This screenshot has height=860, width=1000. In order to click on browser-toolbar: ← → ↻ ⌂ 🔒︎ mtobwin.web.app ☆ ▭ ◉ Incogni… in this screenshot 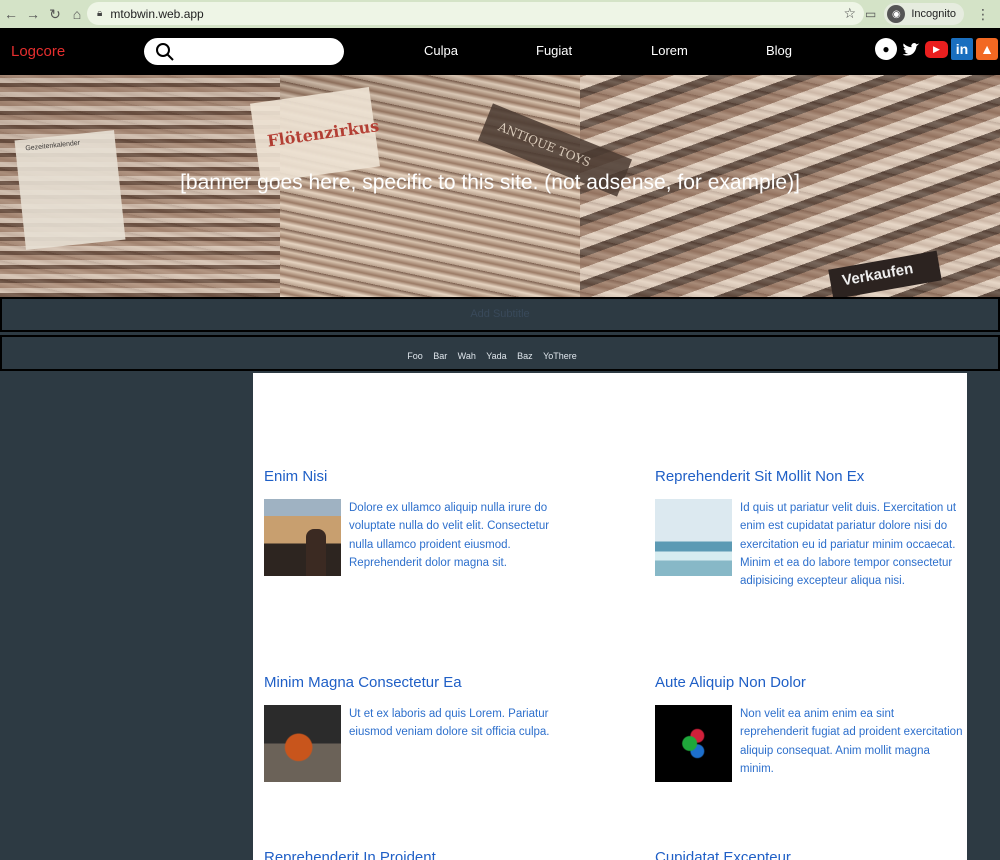, I will do `click(500, 14)`.